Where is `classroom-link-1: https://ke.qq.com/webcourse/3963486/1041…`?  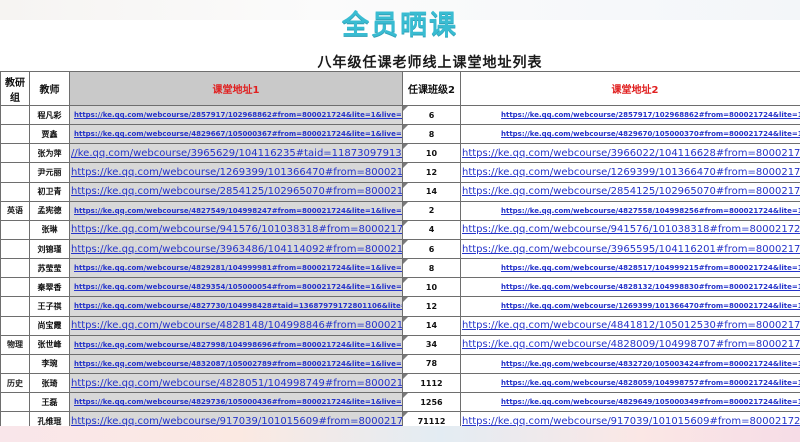
classroom-link-1: https://ke.qq.com/webcourse/3963486/1041… is located at coordinates (236, 249).